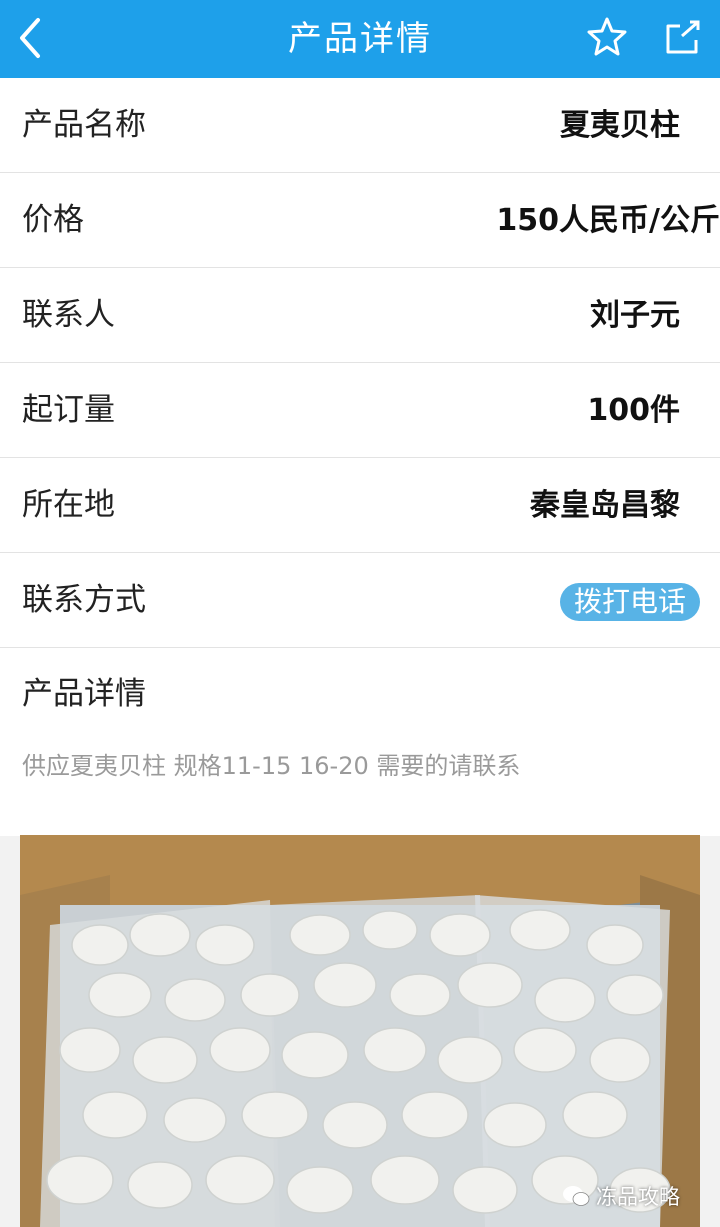 This screenshot has width=720, height=1227. What do you see at coordinates (576, 1196) in the screenshot?
I see `wechat-icon` at bounding box center [576, 1196].